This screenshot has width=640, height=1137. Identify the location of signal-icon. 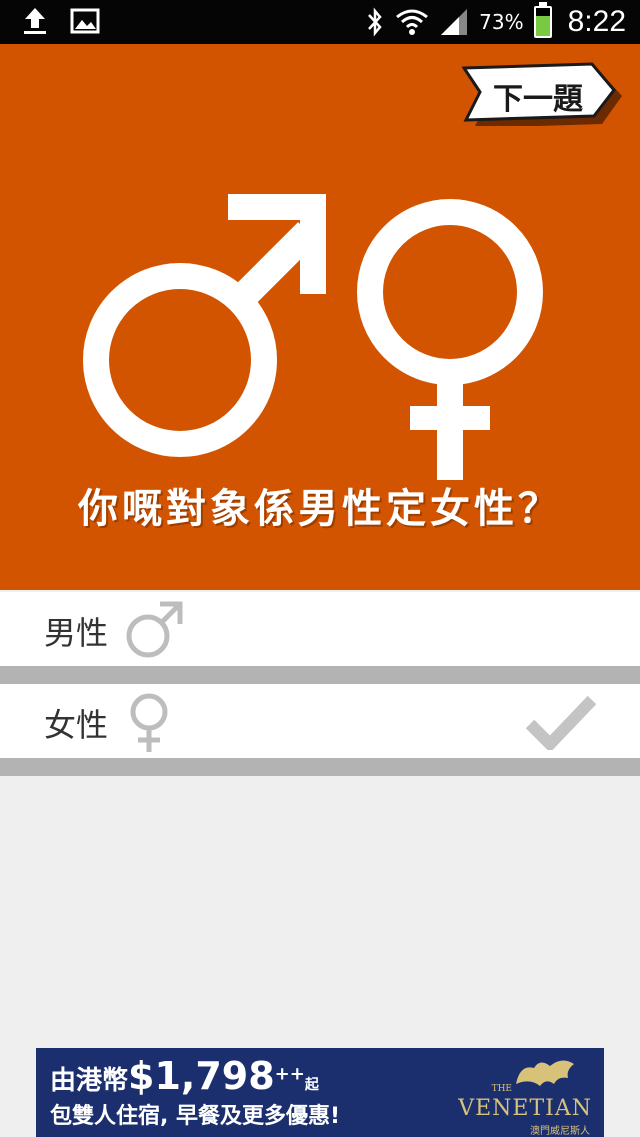
(454, 22).